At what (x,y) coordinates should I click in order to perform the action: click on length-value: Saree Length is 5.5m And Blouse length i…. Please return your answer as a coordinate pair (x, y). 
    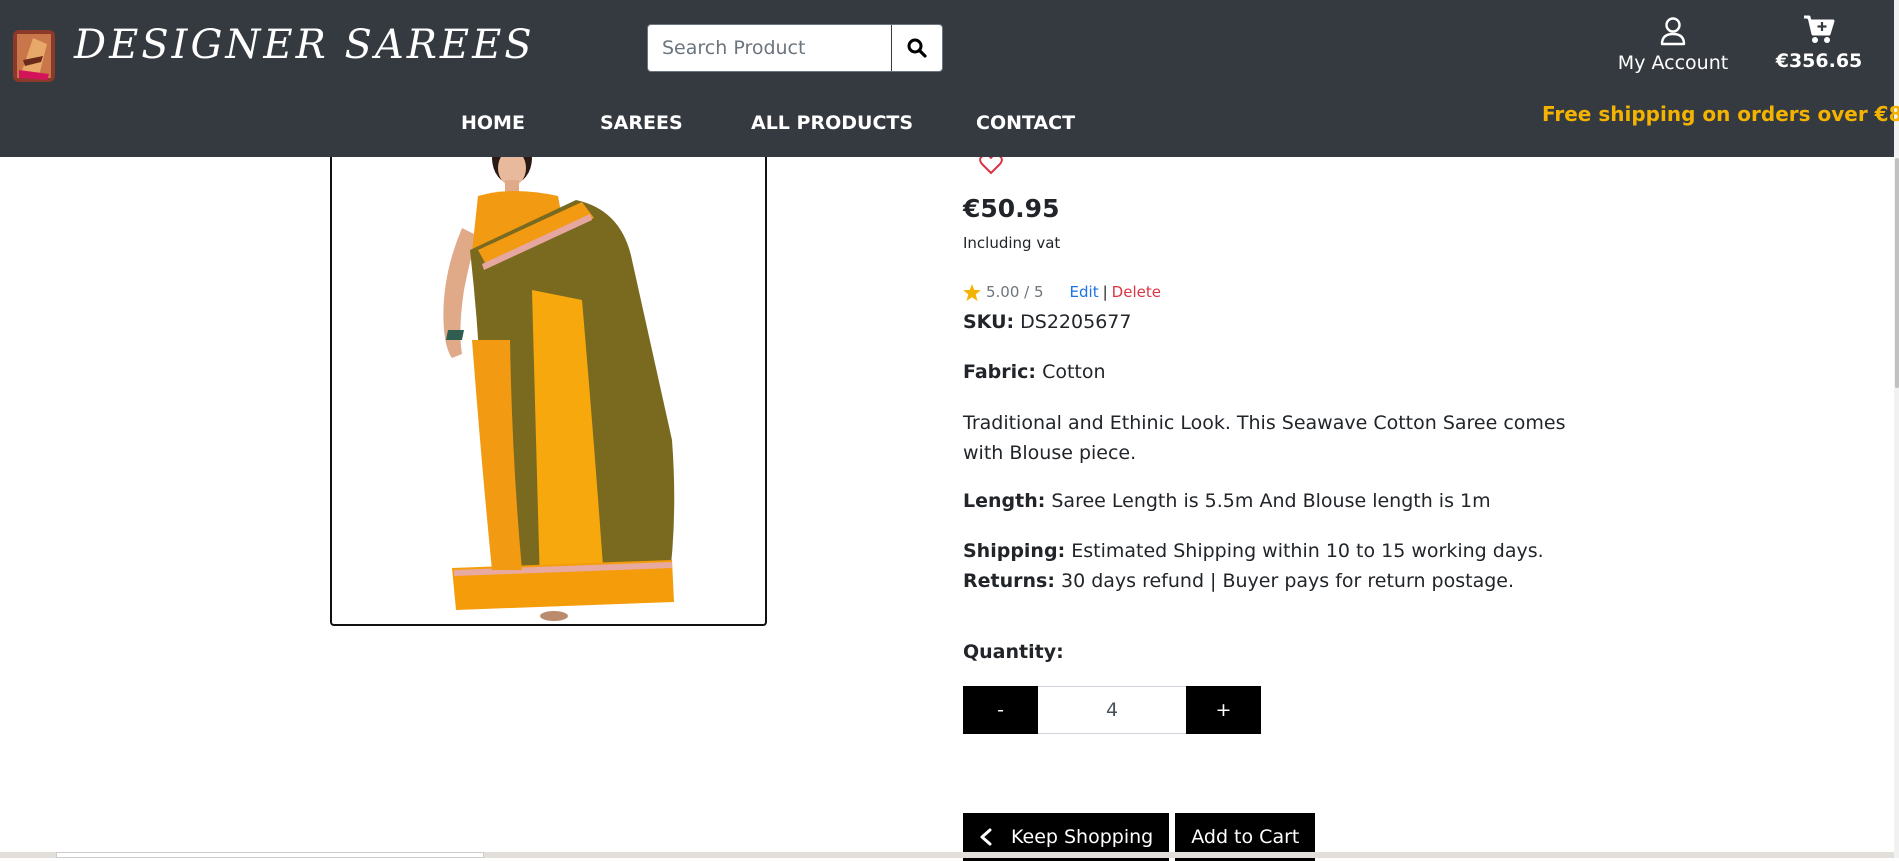
    Looking at the image, I should click on (1271, 501).